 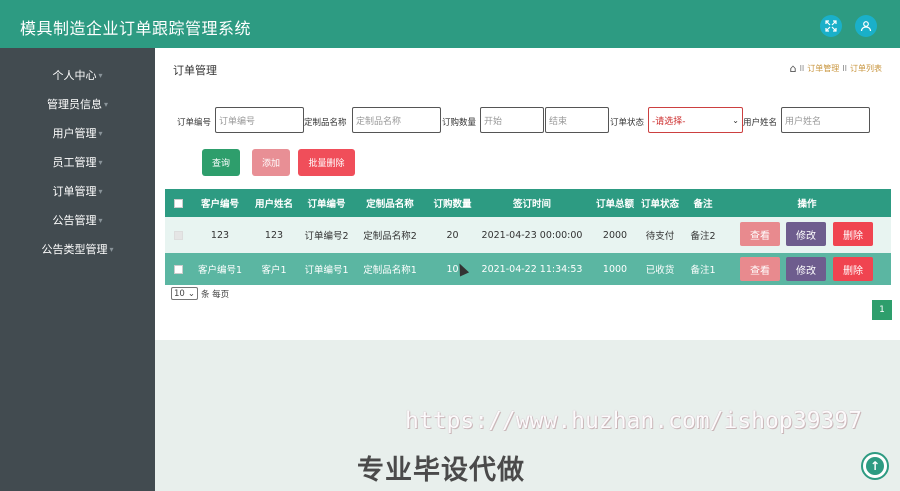 What do you see at coordinates (390, 204) in the screenshot?
I see `column-header: 定制品名称` at bounding box center [390, 204].